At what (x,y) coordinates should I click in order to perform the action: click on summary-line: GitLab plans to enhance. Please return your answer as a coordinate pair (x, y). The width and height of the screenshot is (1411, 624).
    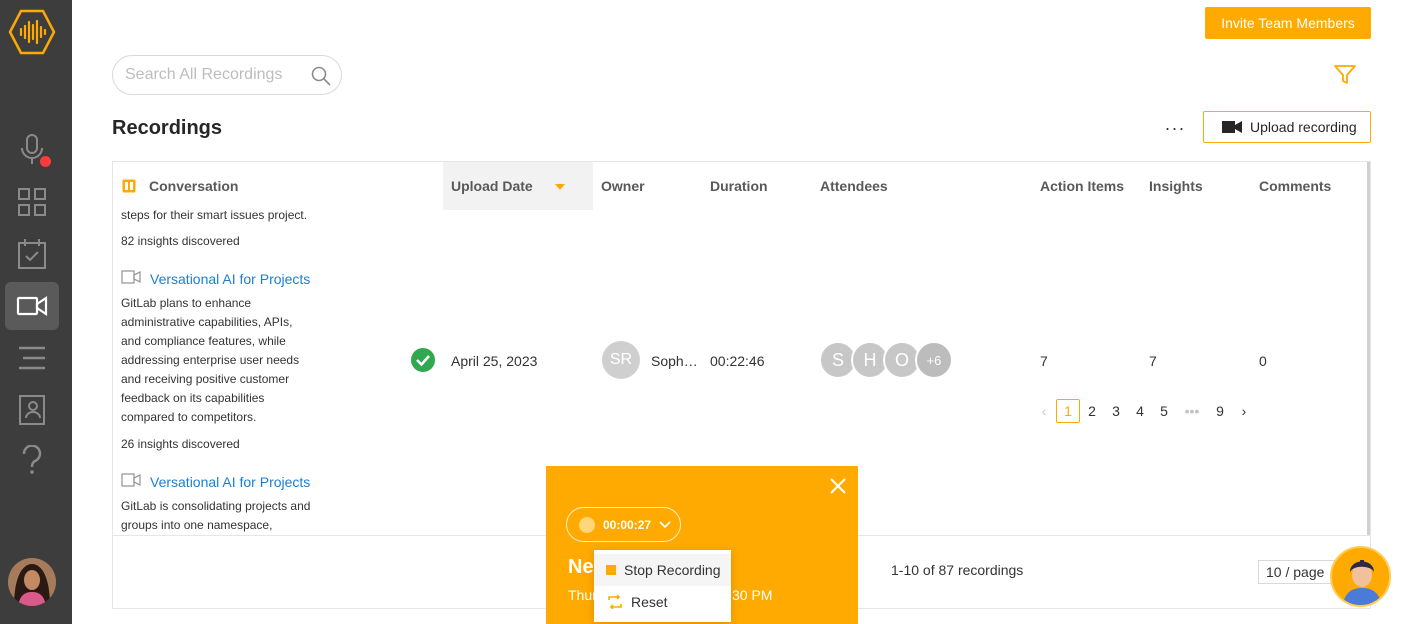
    Looking at the image, I should click on (186, 303).